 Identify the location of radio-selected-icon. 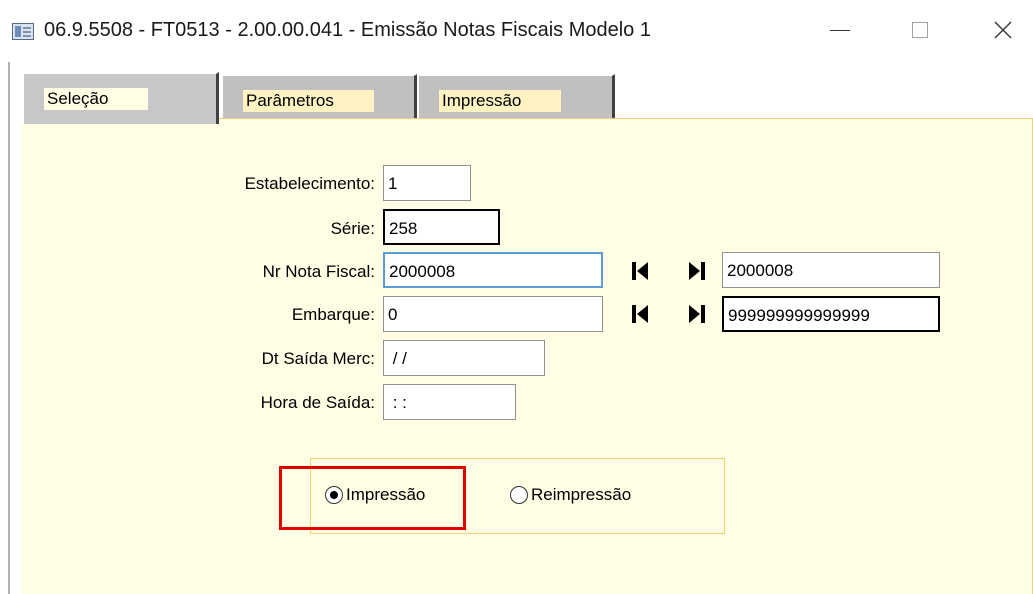
(334, 495).